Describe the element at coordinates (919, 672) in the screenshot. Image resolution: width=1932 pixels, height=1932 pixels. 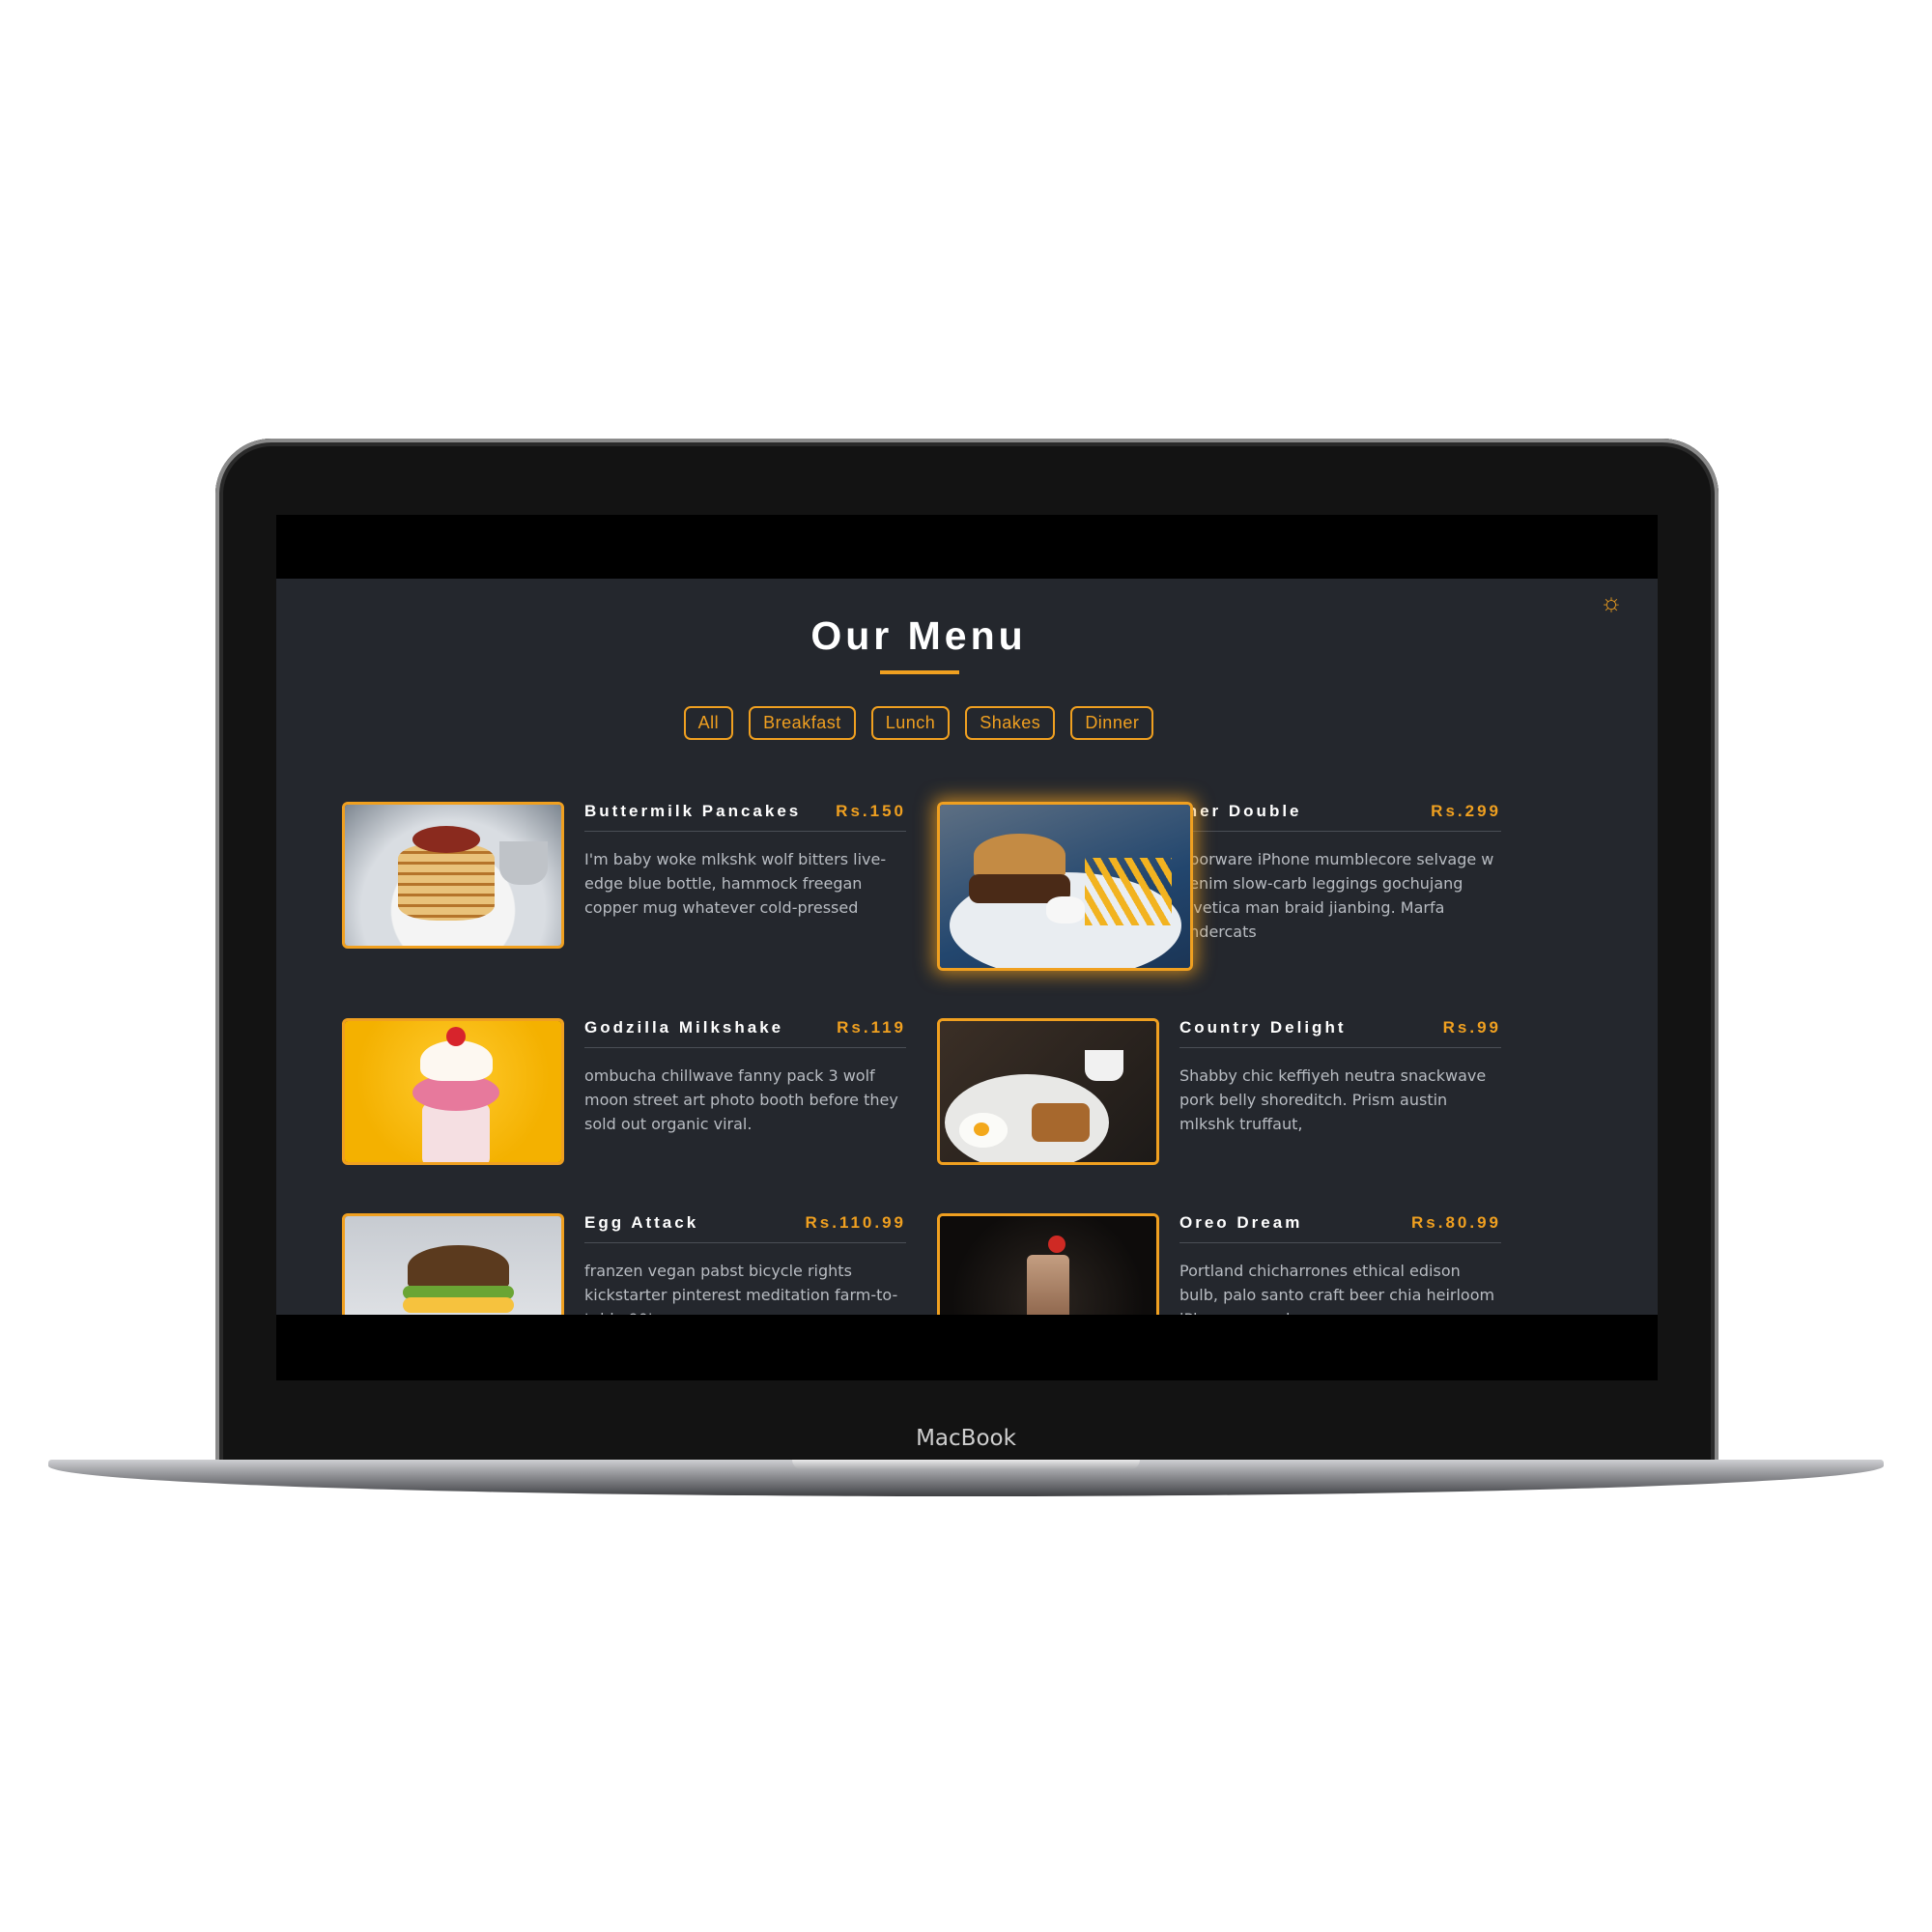
I see `title-underline` at that location.